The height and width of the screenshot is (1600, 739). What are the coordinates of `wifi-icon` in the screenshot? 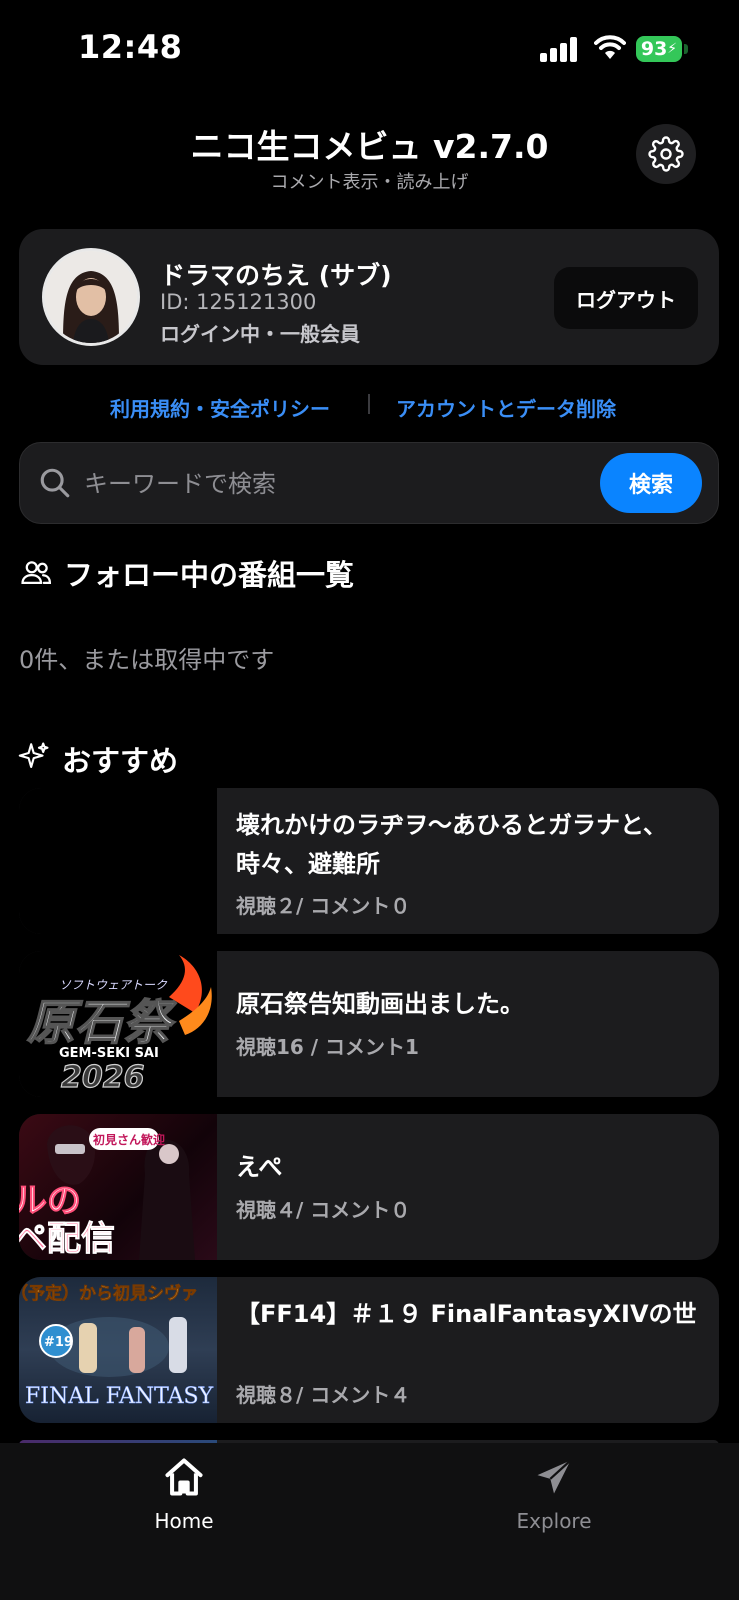 It's located at (610, 47).